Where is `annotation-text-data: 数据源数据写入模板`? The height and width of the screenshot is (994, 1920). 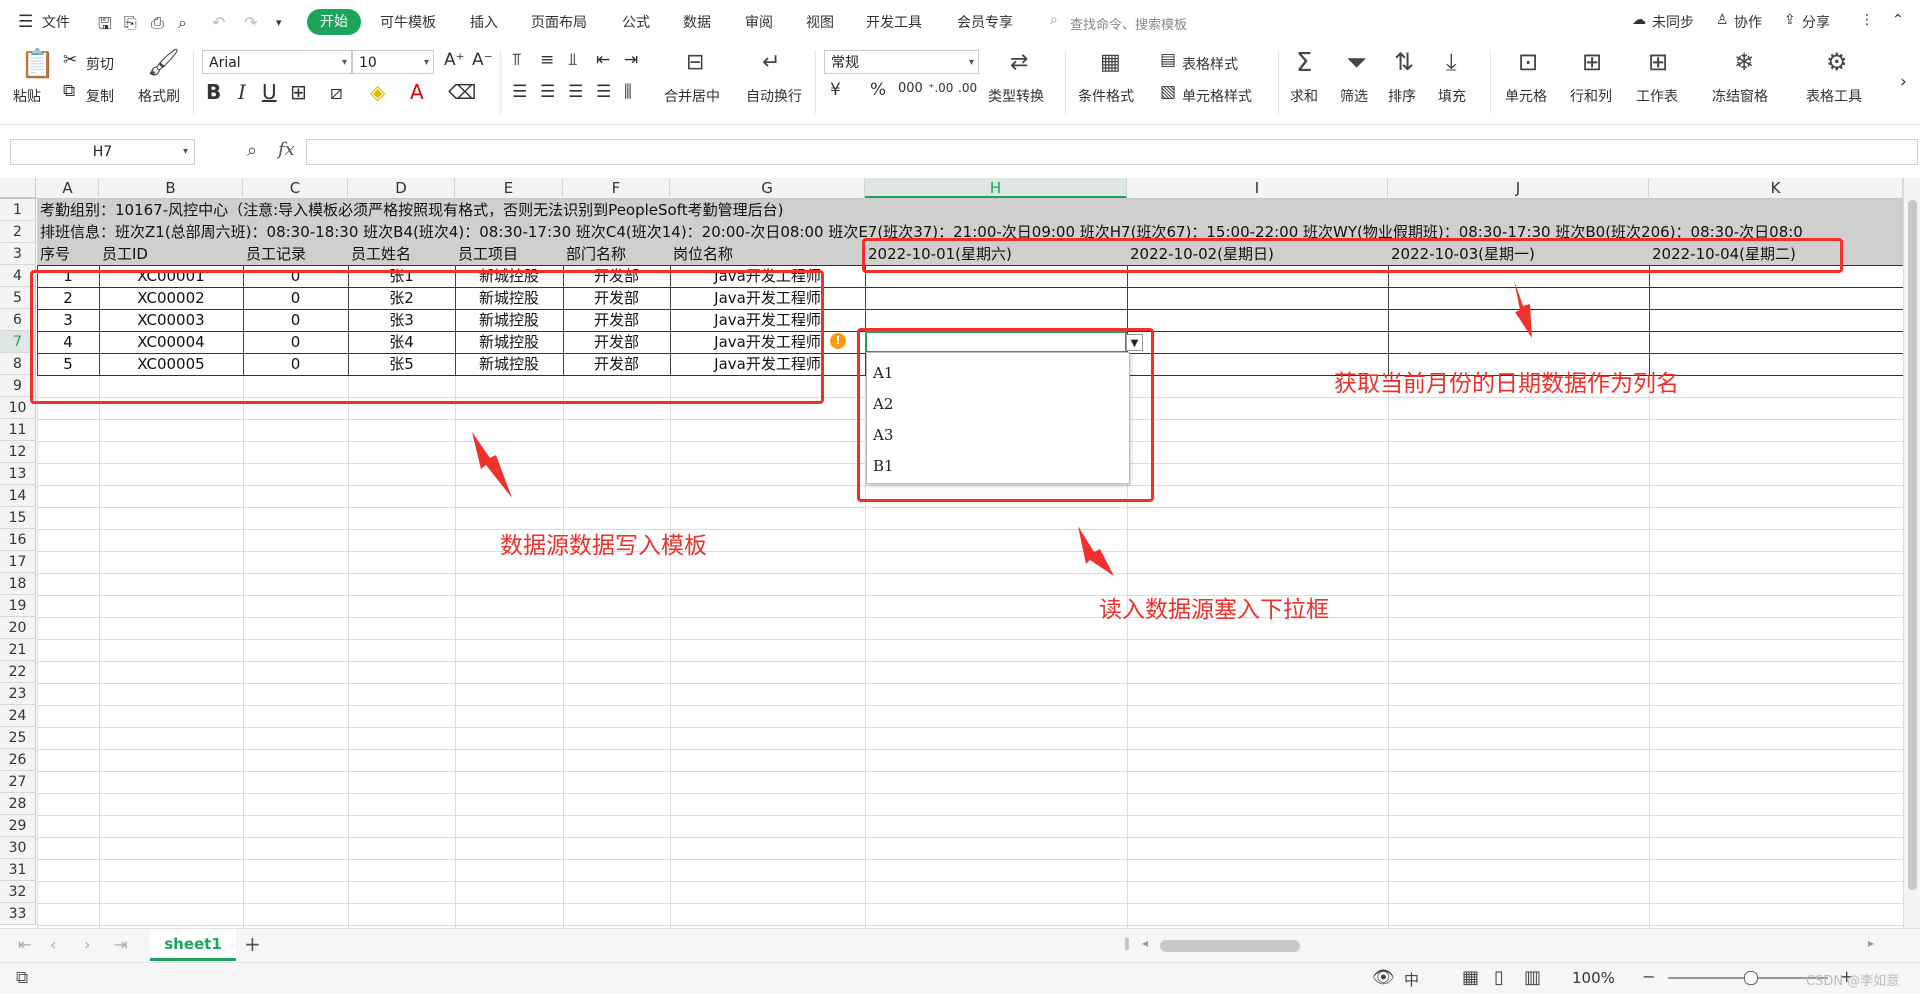 annotation-text-data: 数据源数据写入模板 is located at coordinates (603, 546).